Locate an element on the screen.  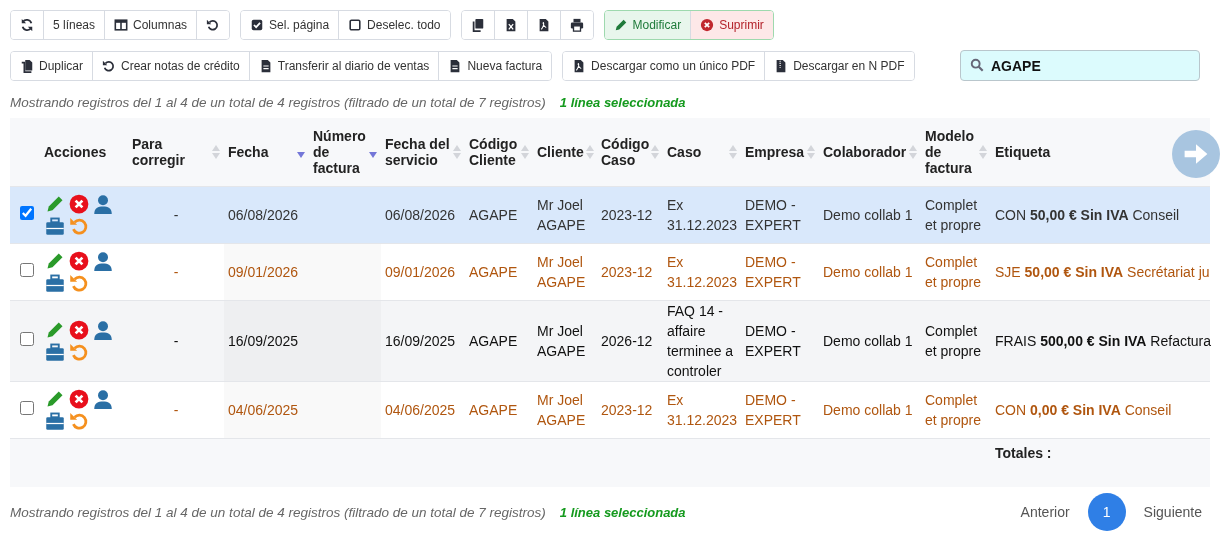
column-header: Empresa is located at coordinates (775, 152).